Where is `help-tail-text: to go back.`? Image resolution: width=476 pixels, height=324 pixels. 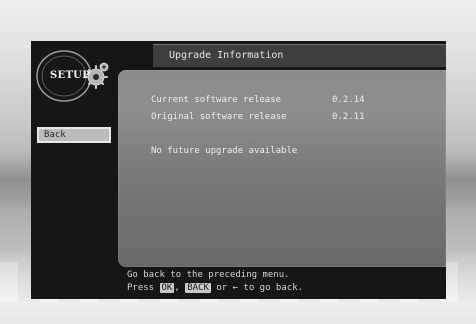 help-tail-text: to go back. is located at coordinates (273, 288).